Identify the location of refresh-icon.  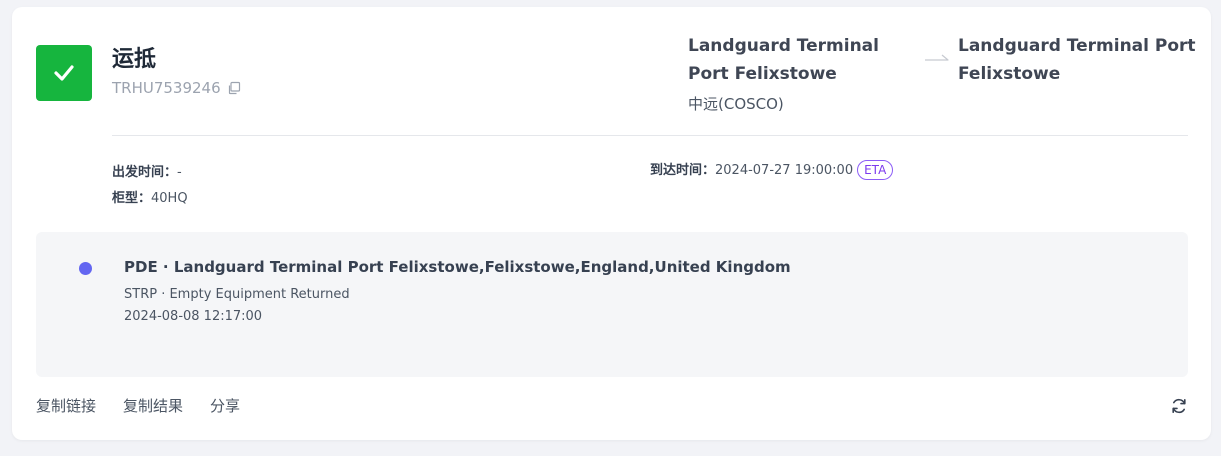
(1179, 406).